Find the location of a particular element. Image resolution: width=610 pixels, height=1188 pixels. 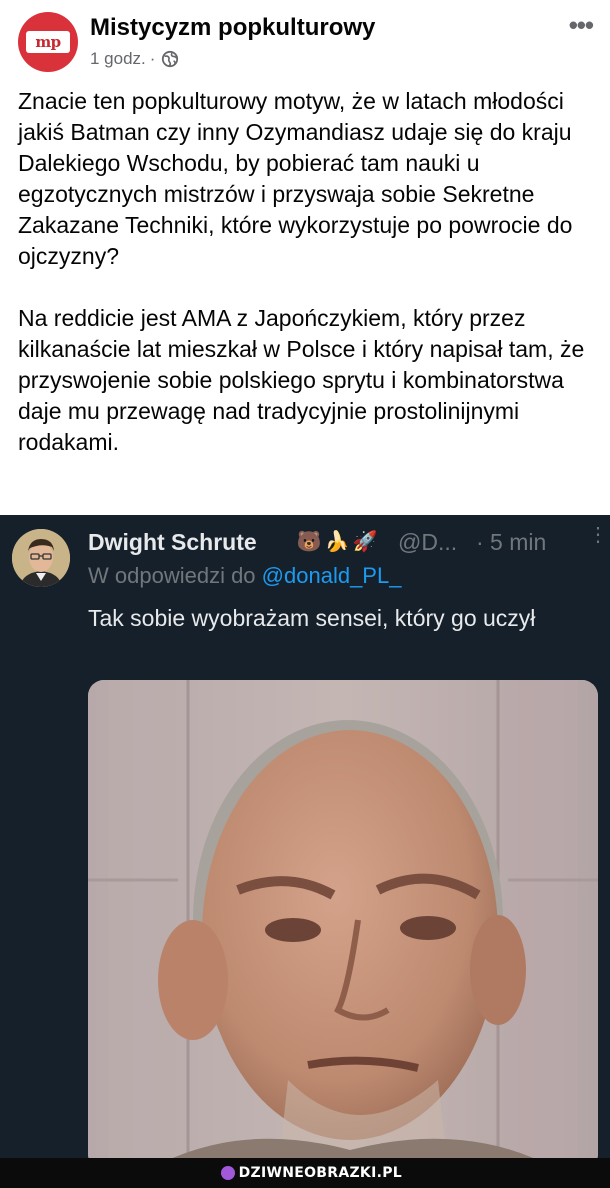

post-meta: 1 godz. · is located at coordinates (134, 59).